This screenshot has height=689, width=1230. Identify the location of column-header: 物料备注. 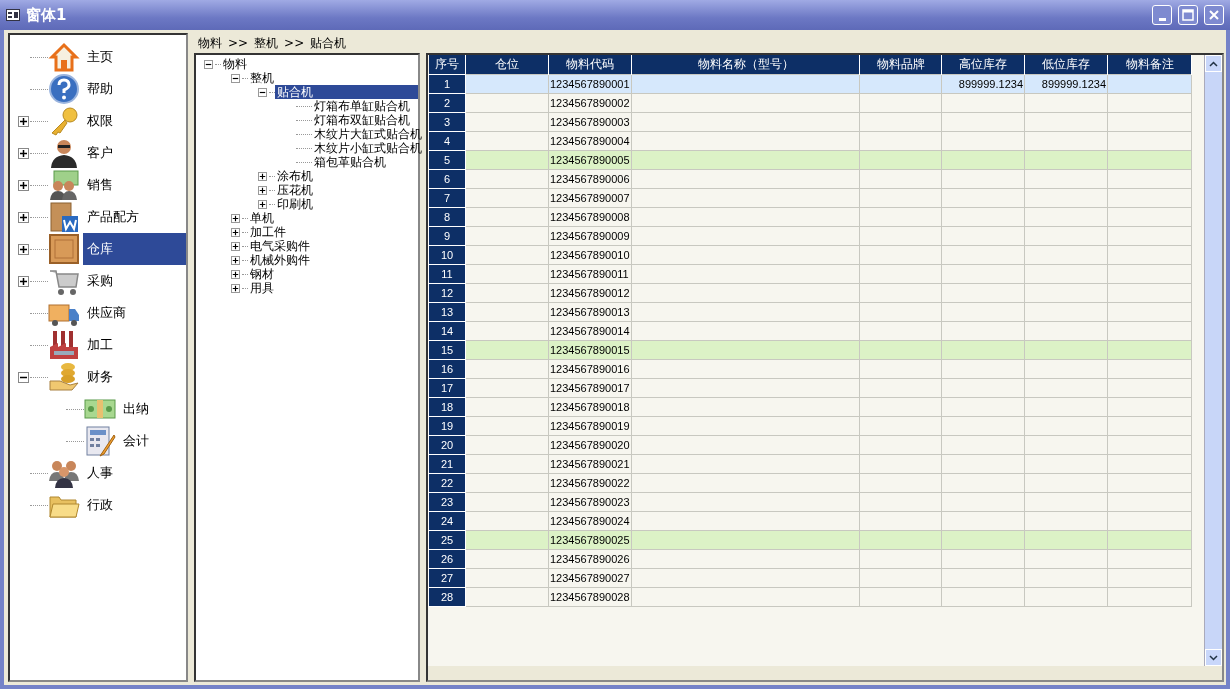
(1149, 65).